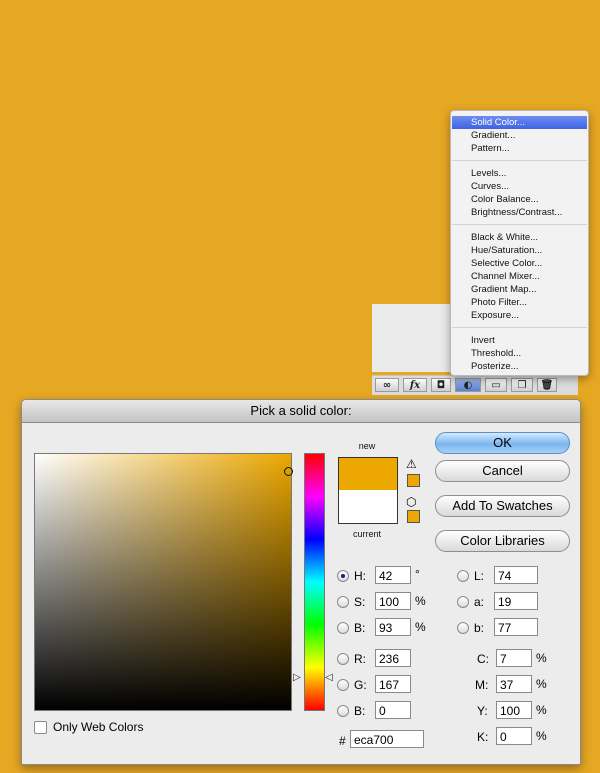  Describe the element at coordinates (301, 411) in the screenshot. I see `dialog-title: Pick a solid color:` at that location.